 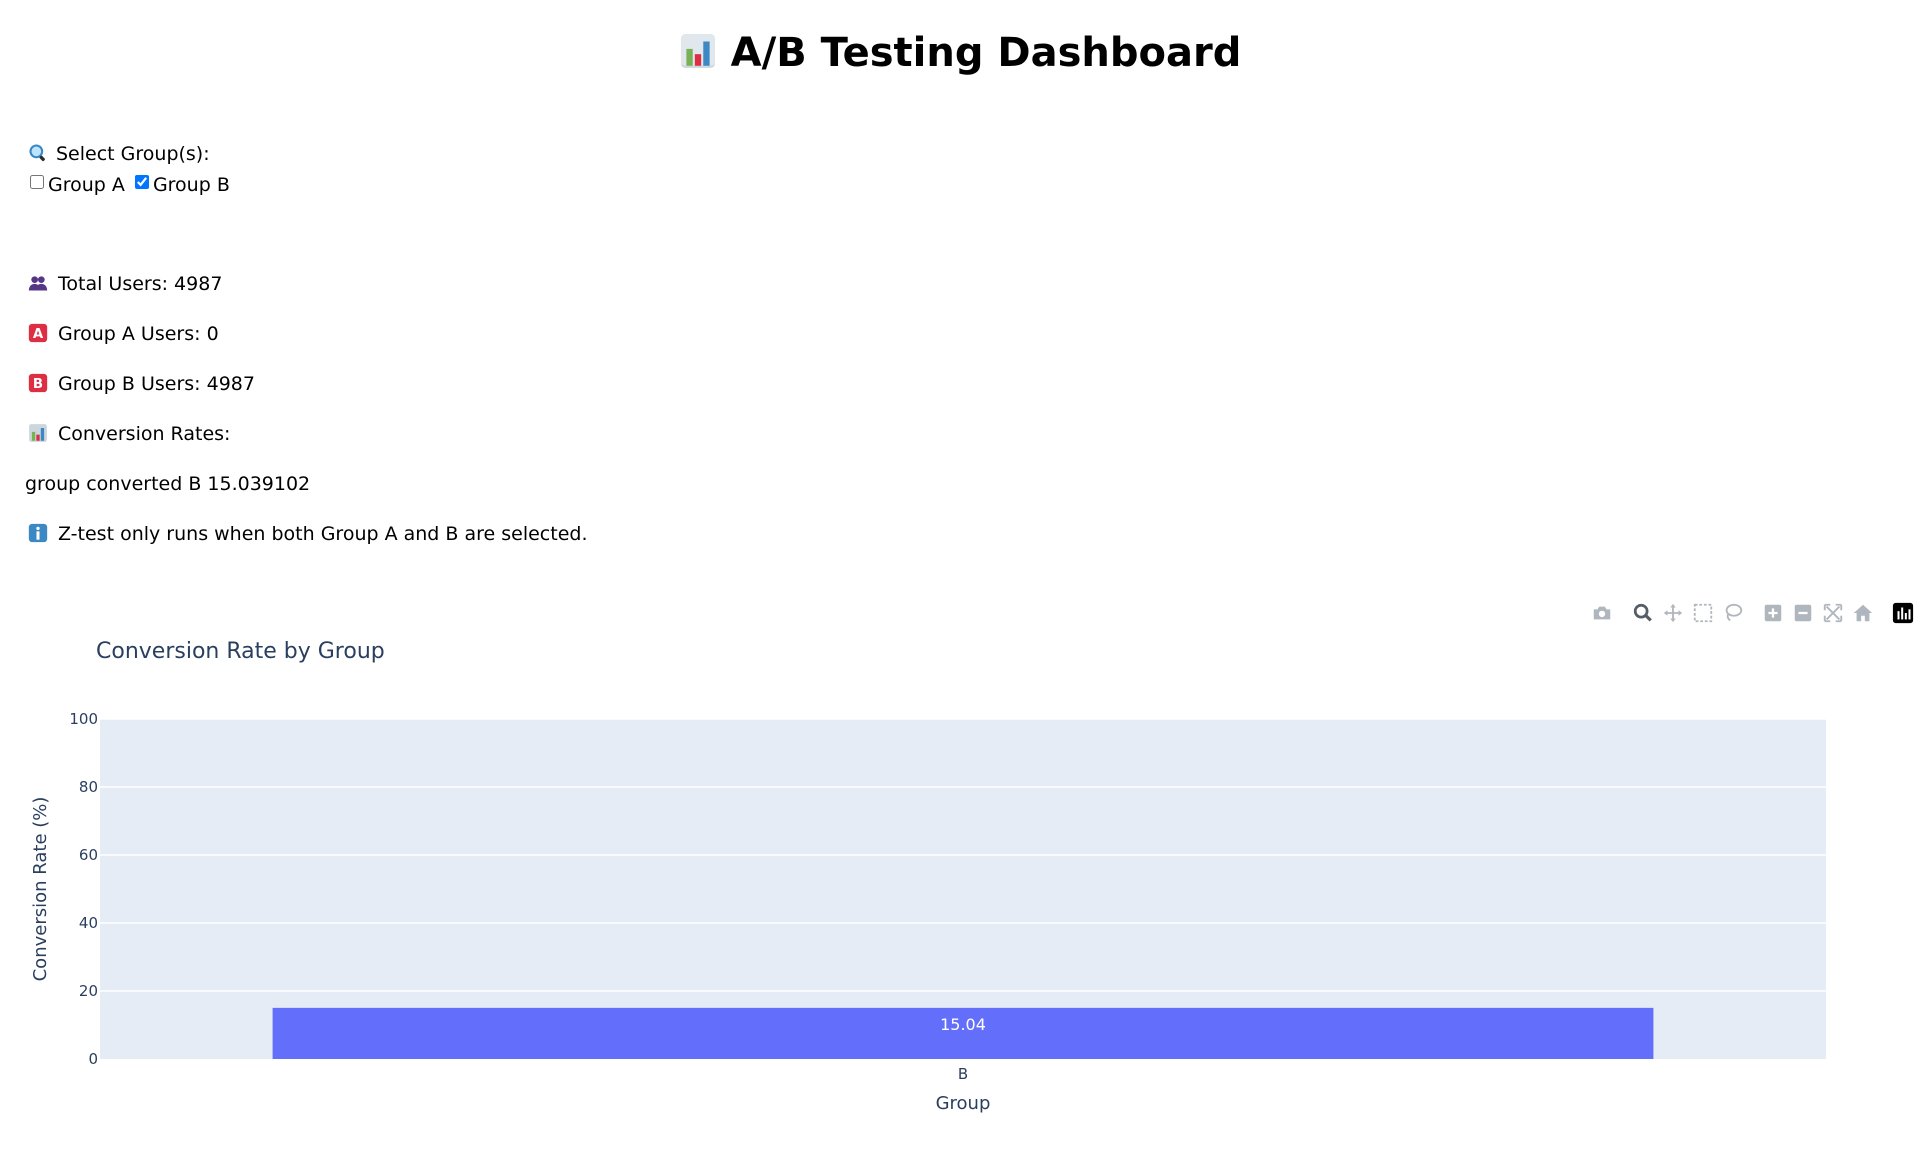 What do you see at coordinates (1863, 613) in the screenshot?
I see `reset-axes-icon` at bounding box center [1863, 613].